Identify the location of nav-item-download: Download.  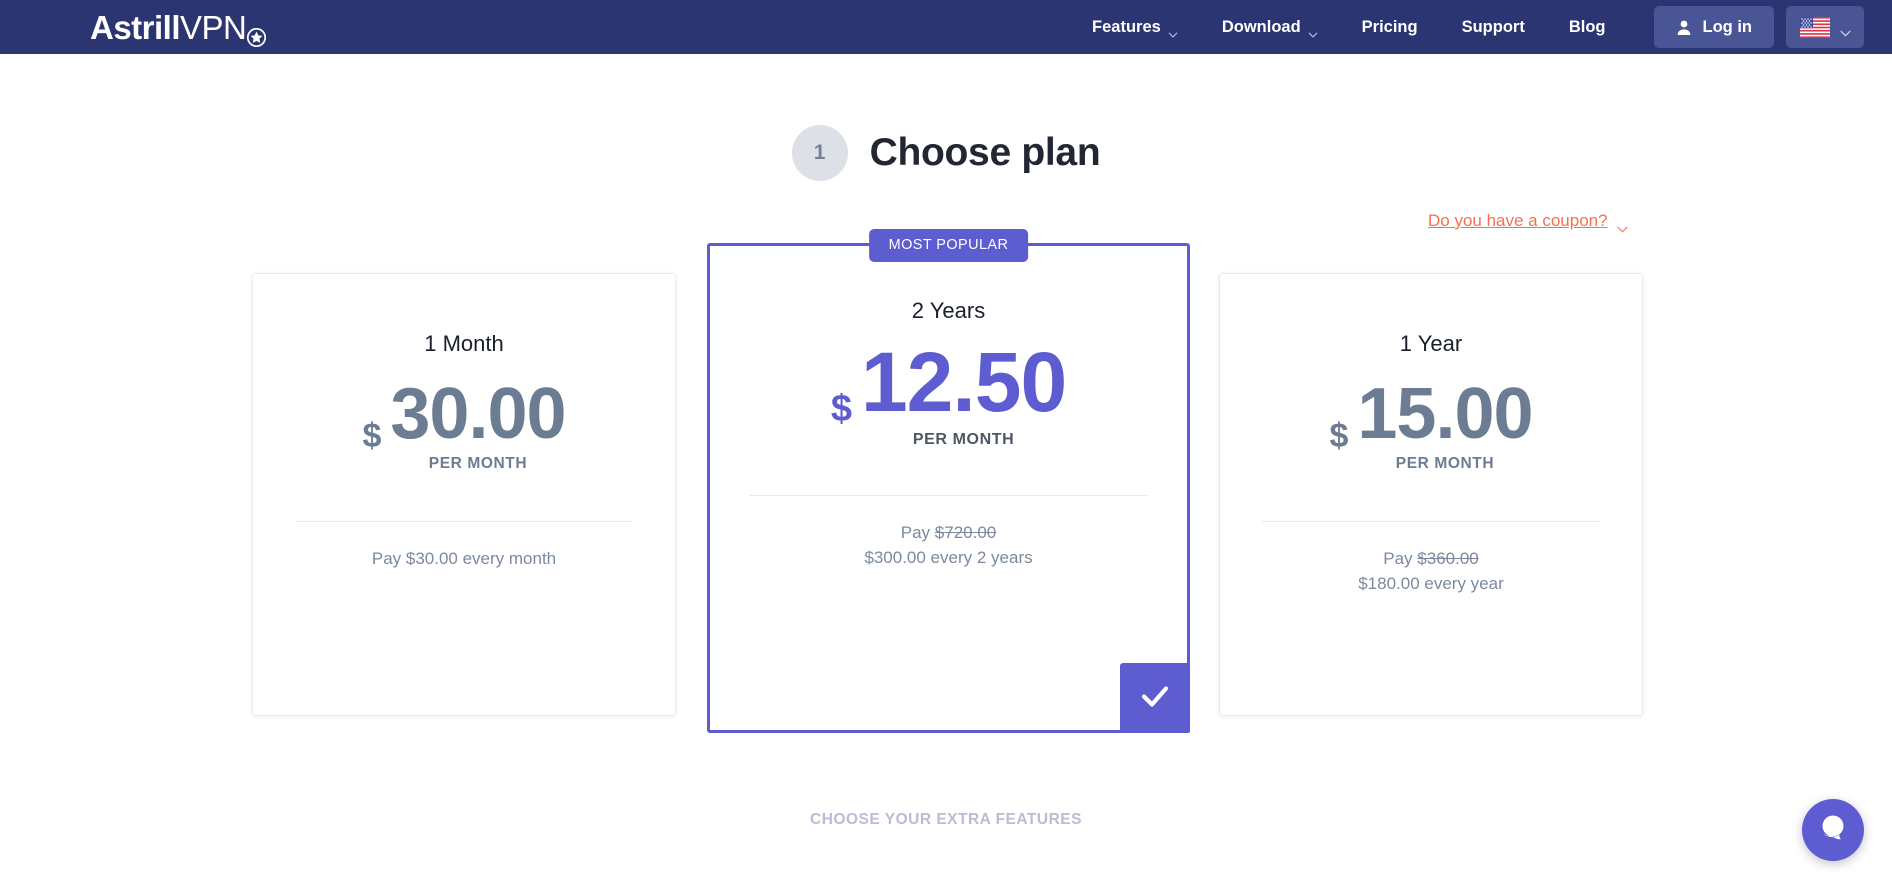
(1270, 27).